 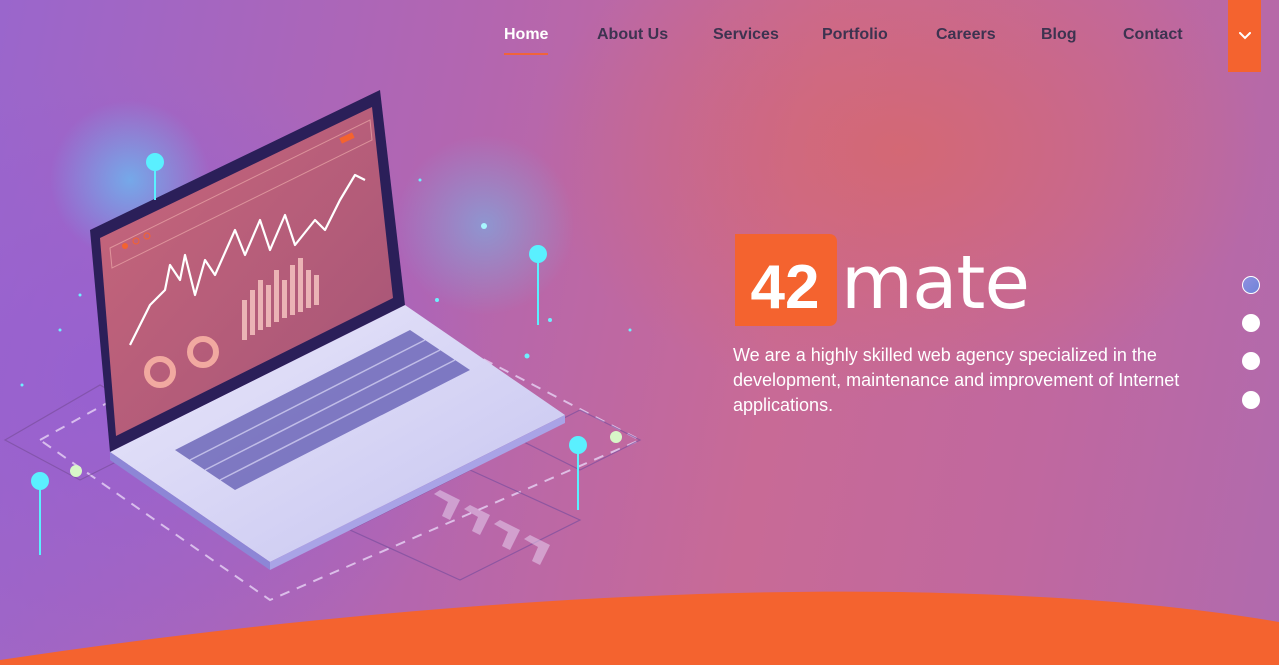 What do you see at coordinates (632, 35) in the screenshot?
I see `nav-about-us: About Us` at bounding box center [632, 35].